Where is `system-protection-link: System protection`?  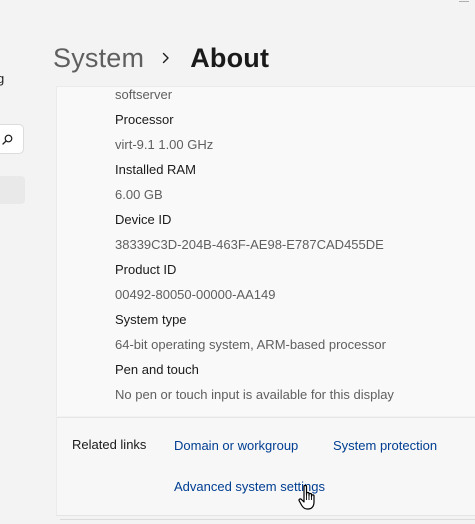 system-protection-link: System protection is located at coordinates (385, 445).